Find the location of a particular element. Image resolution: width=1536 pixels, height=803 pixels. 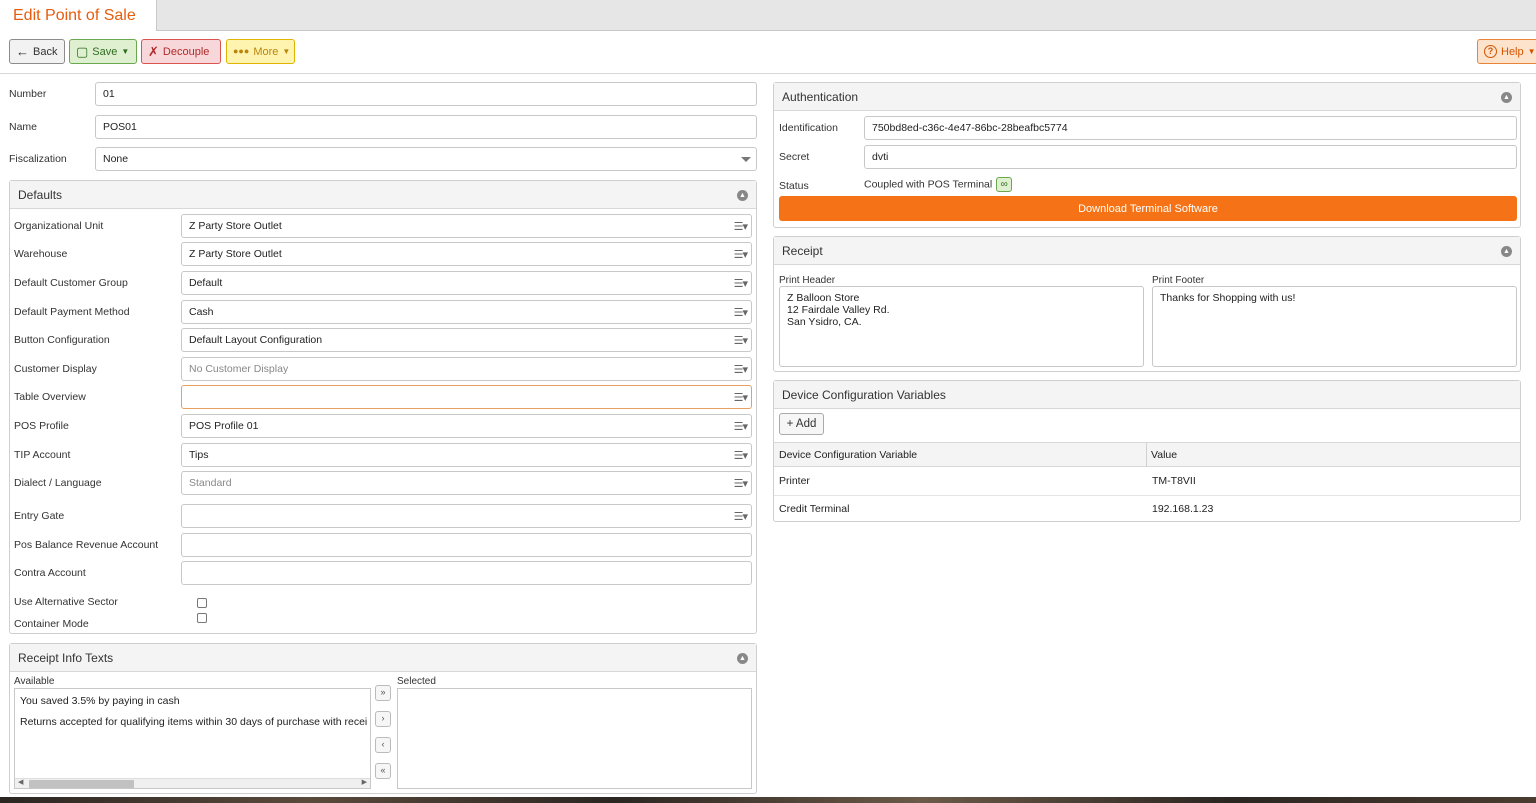

add-variable-button: + Add is located at coordinates (801, 424).